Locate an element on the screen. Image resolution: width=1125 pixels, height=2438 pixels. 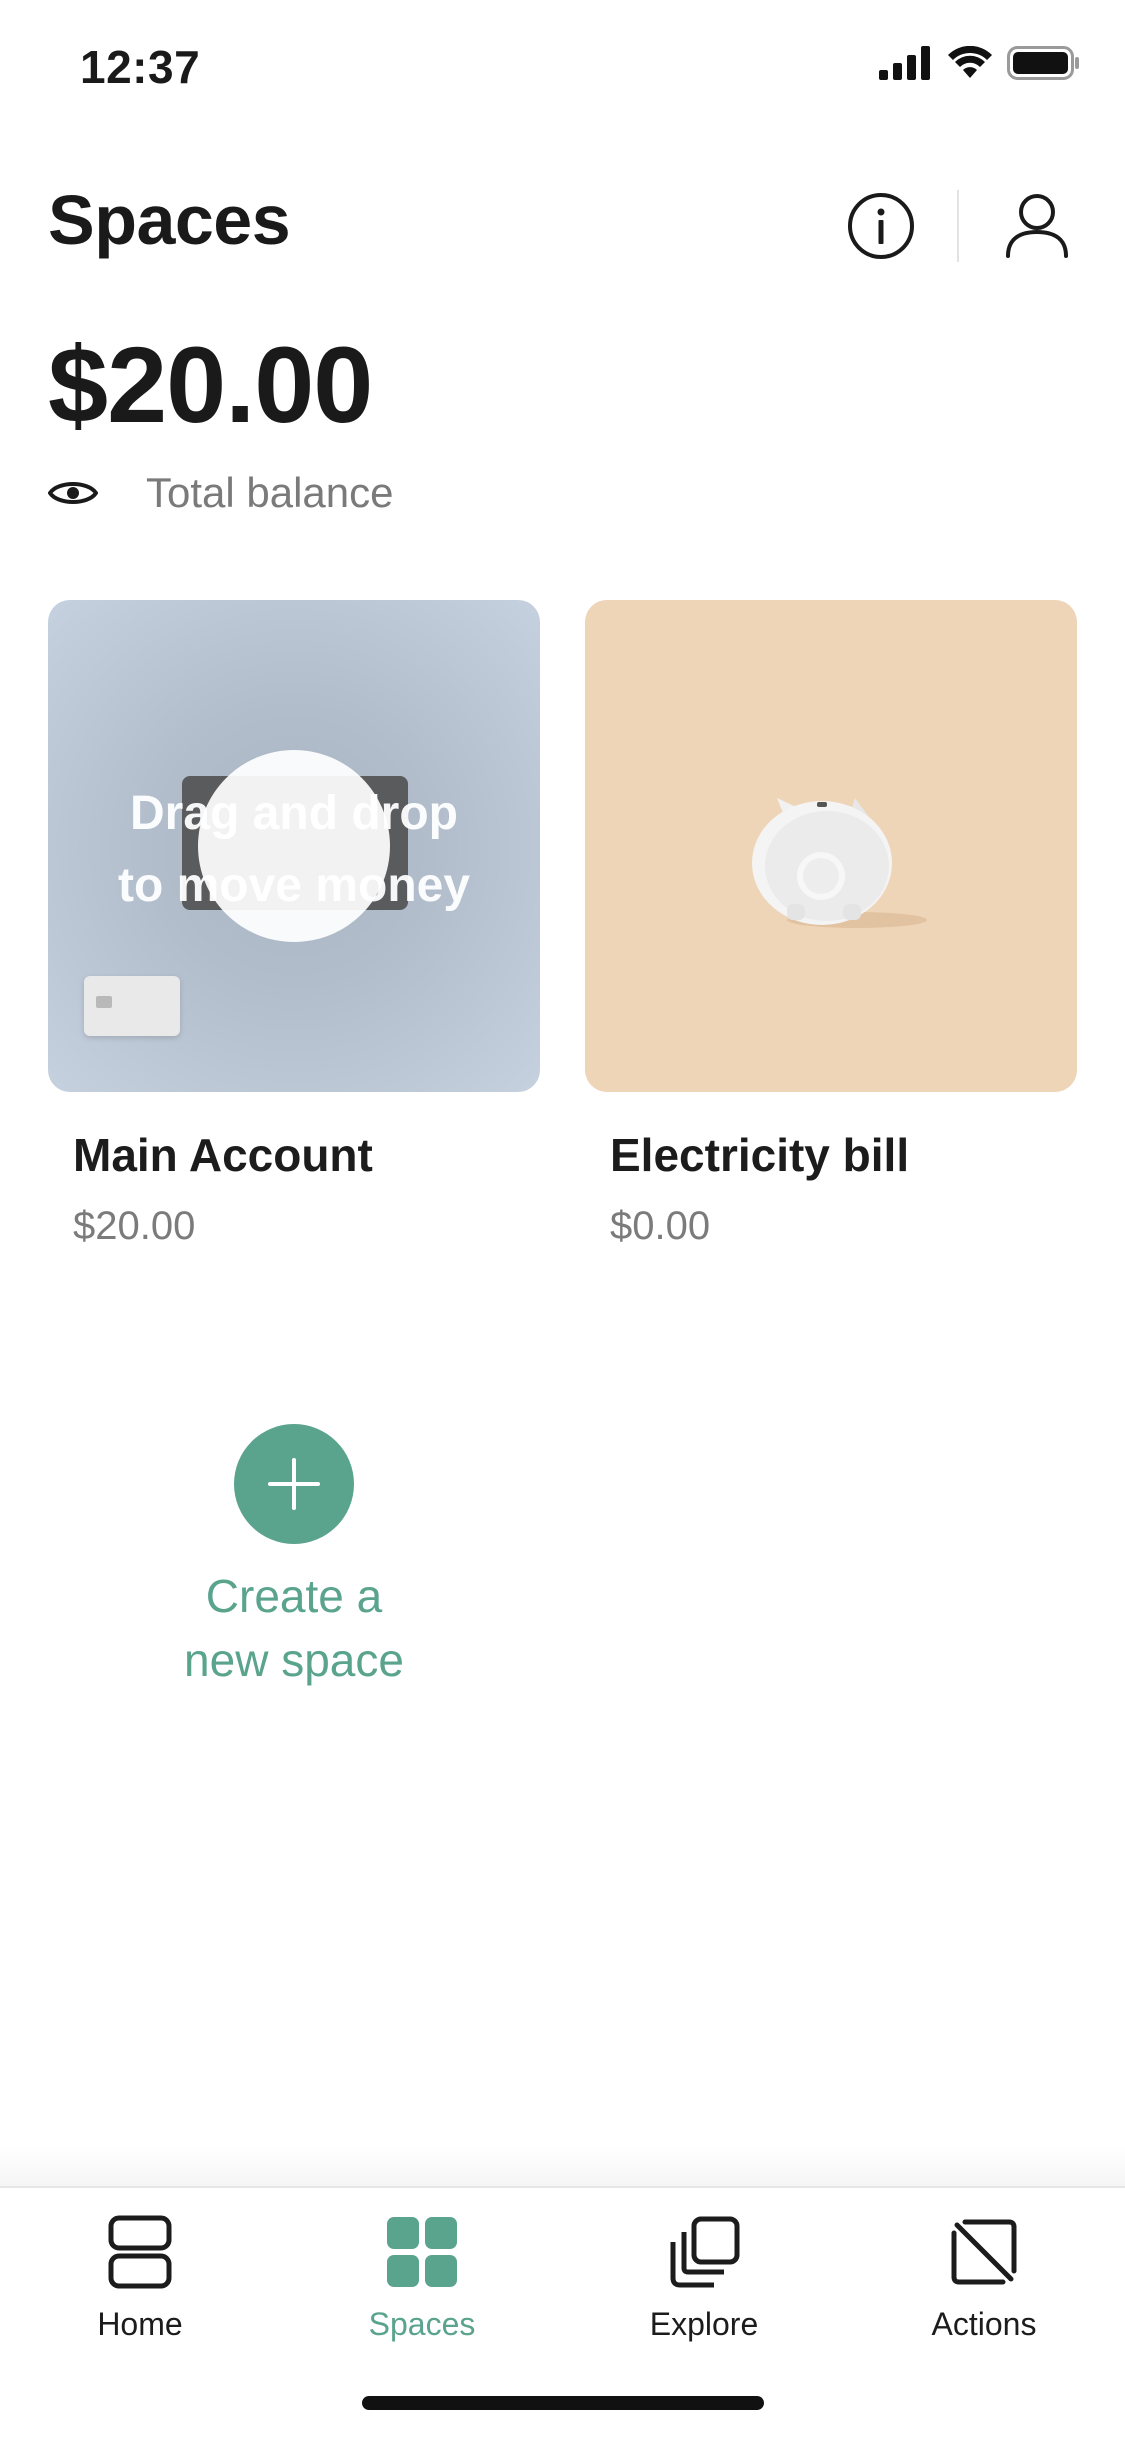
plus-icon is located at coordinates (294, 1484).